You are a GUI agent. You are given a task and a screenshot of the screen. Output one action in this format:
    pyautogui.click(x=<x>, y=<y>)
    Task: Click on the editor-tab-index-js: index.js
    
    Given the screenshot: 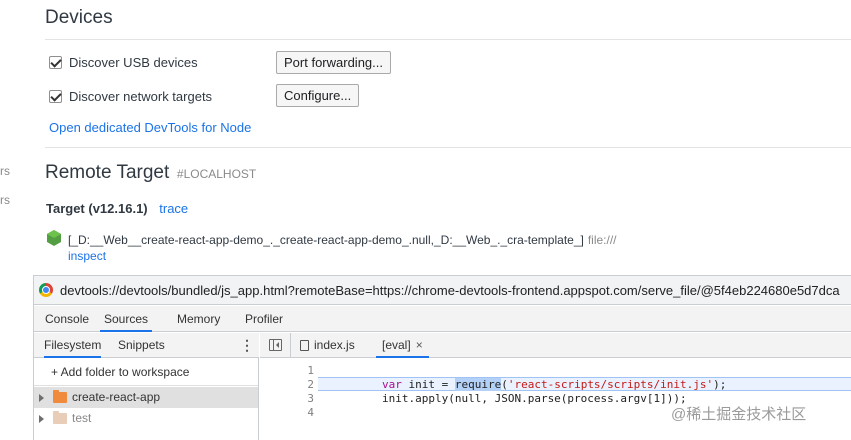 What is the action you would take?
    pyautogui.click(x=334, y=345)
    